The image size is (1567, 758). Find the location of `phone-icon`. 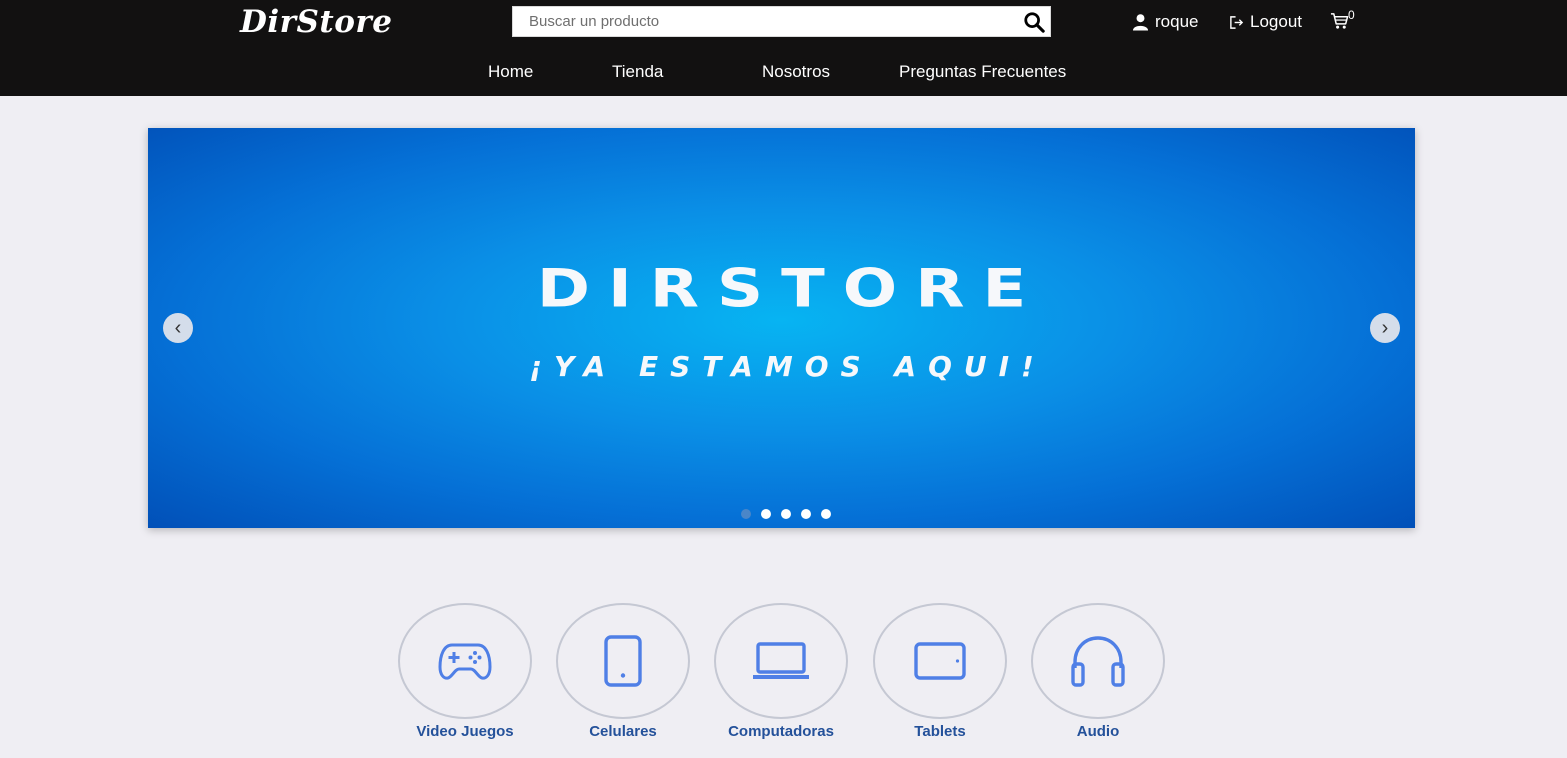

phone-icon is located at coordinates (623, 661).